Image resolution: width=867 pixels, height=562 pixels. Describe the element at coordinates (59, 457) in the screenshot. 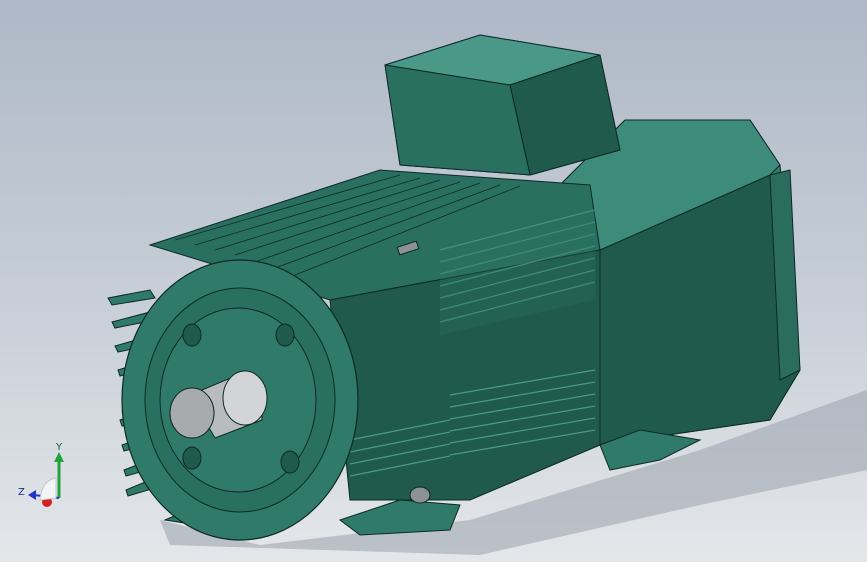

I see `y-axis-arrow` at that location.